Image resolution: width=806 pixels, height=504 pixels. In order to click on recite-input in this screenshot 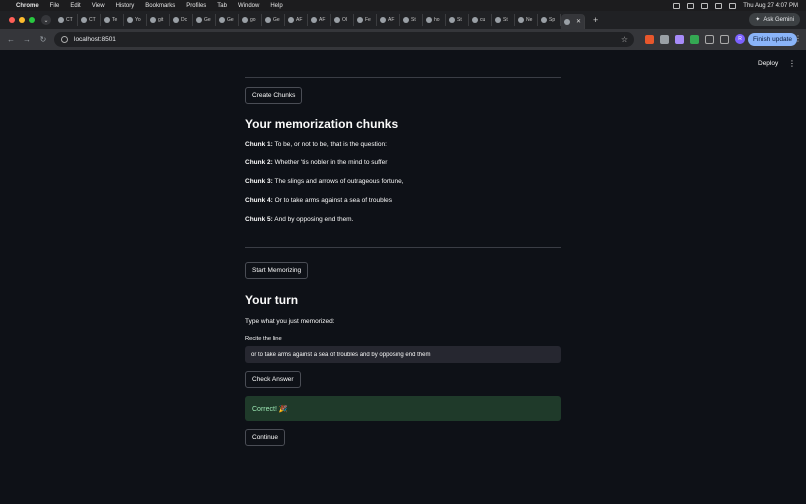, I will do `click(403, 354)`.